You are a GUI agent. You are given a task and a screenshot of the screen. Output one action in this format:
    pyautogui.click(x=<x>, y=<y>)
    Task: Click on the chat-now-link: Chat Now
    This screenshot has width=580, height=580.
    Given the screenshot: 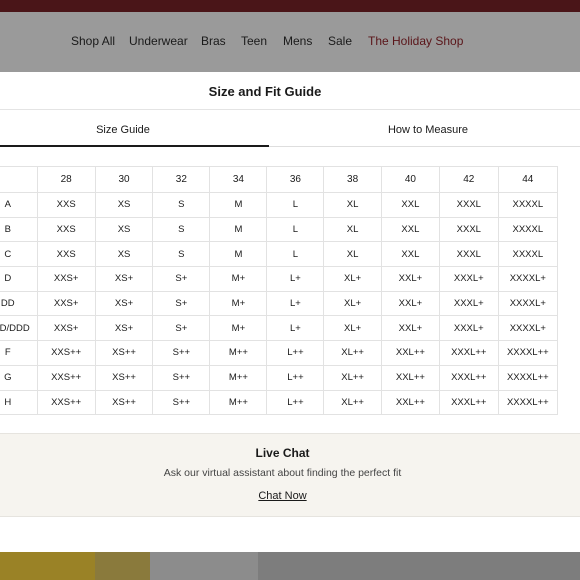 What is the action you would take?
    pyautogui.click(x=282, y=496)
    